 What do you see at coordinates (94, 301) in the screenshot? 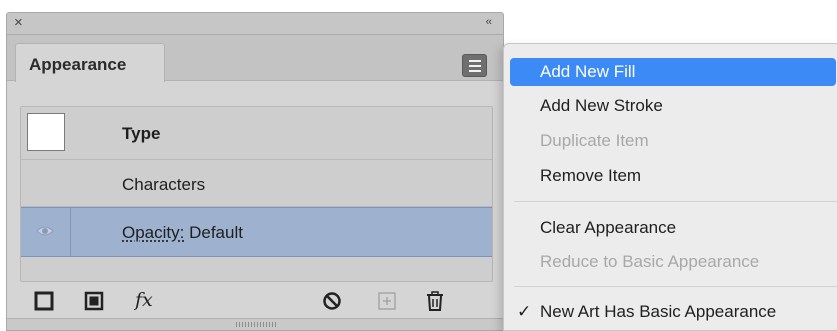
I see `fill-square-icon` at bounding box center [94, 301].